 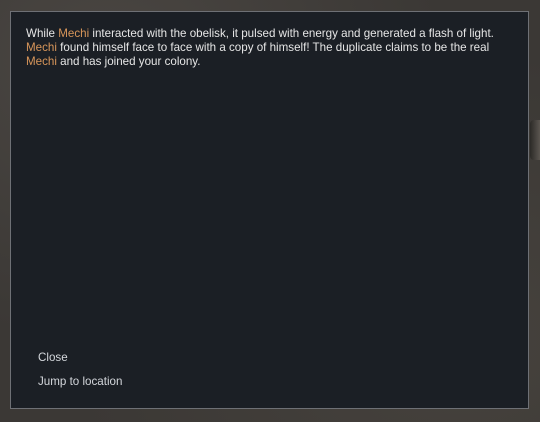 What do you see at coordinates (535, 140) in the screenshot?
I see `background-figure-edge` at bounding box center [535, 140].